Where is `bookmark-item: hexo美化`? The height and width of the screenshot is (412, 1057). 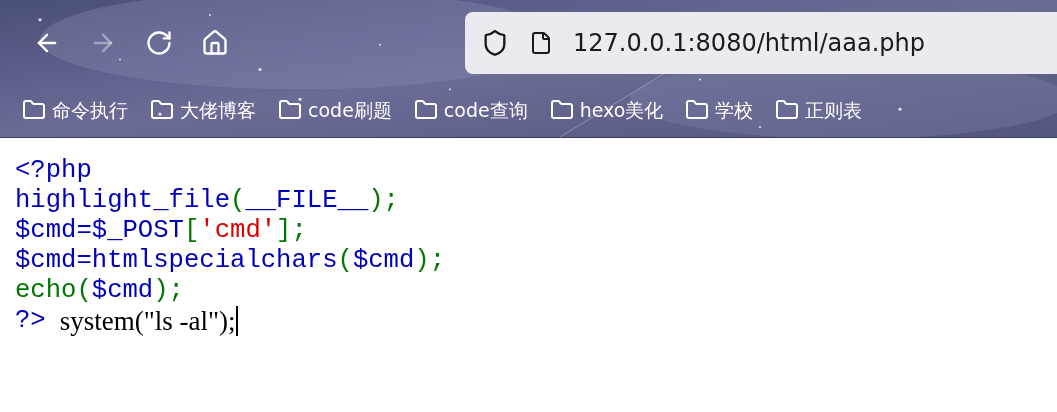
bookmark-item: hexo美化 is located at coordinates (606, 110).